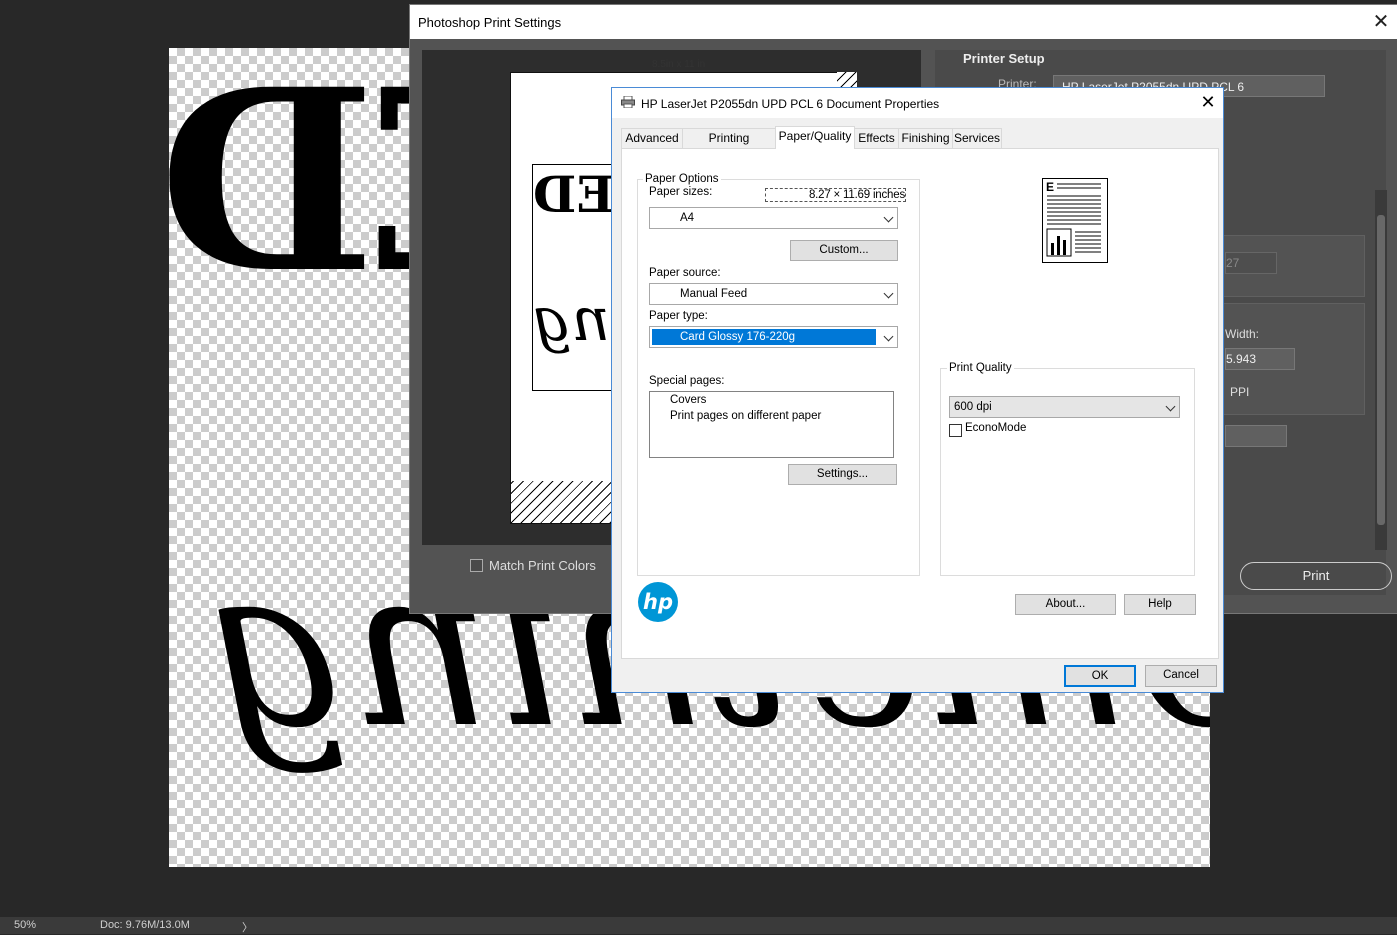 This screenshot has width=1397, height=935. Describe the element at coordinates (955, 430) in the screenshot. I see `econo-mode-checkbox` at that location.